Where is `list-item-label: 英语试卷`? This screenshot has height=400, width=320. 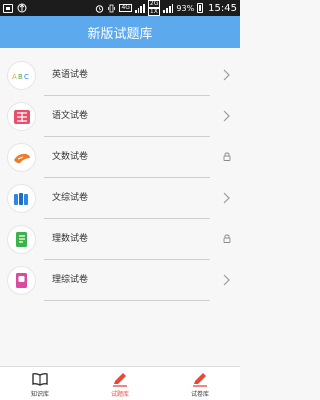 list-item-label: 英语试卷 is located at coordinates (70, 75).